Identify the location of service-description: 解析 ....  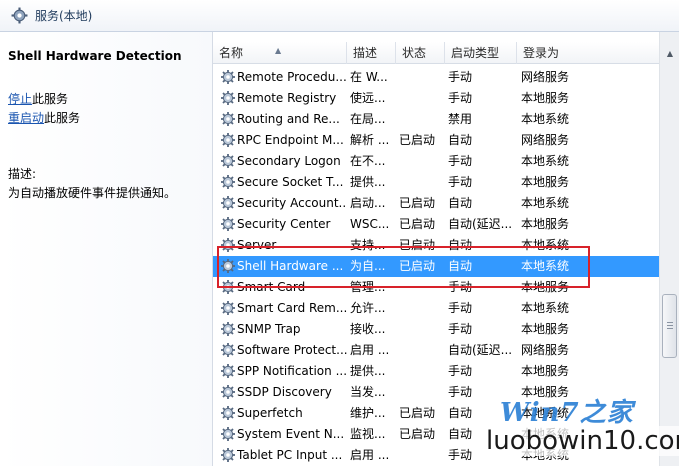
(370, 140).